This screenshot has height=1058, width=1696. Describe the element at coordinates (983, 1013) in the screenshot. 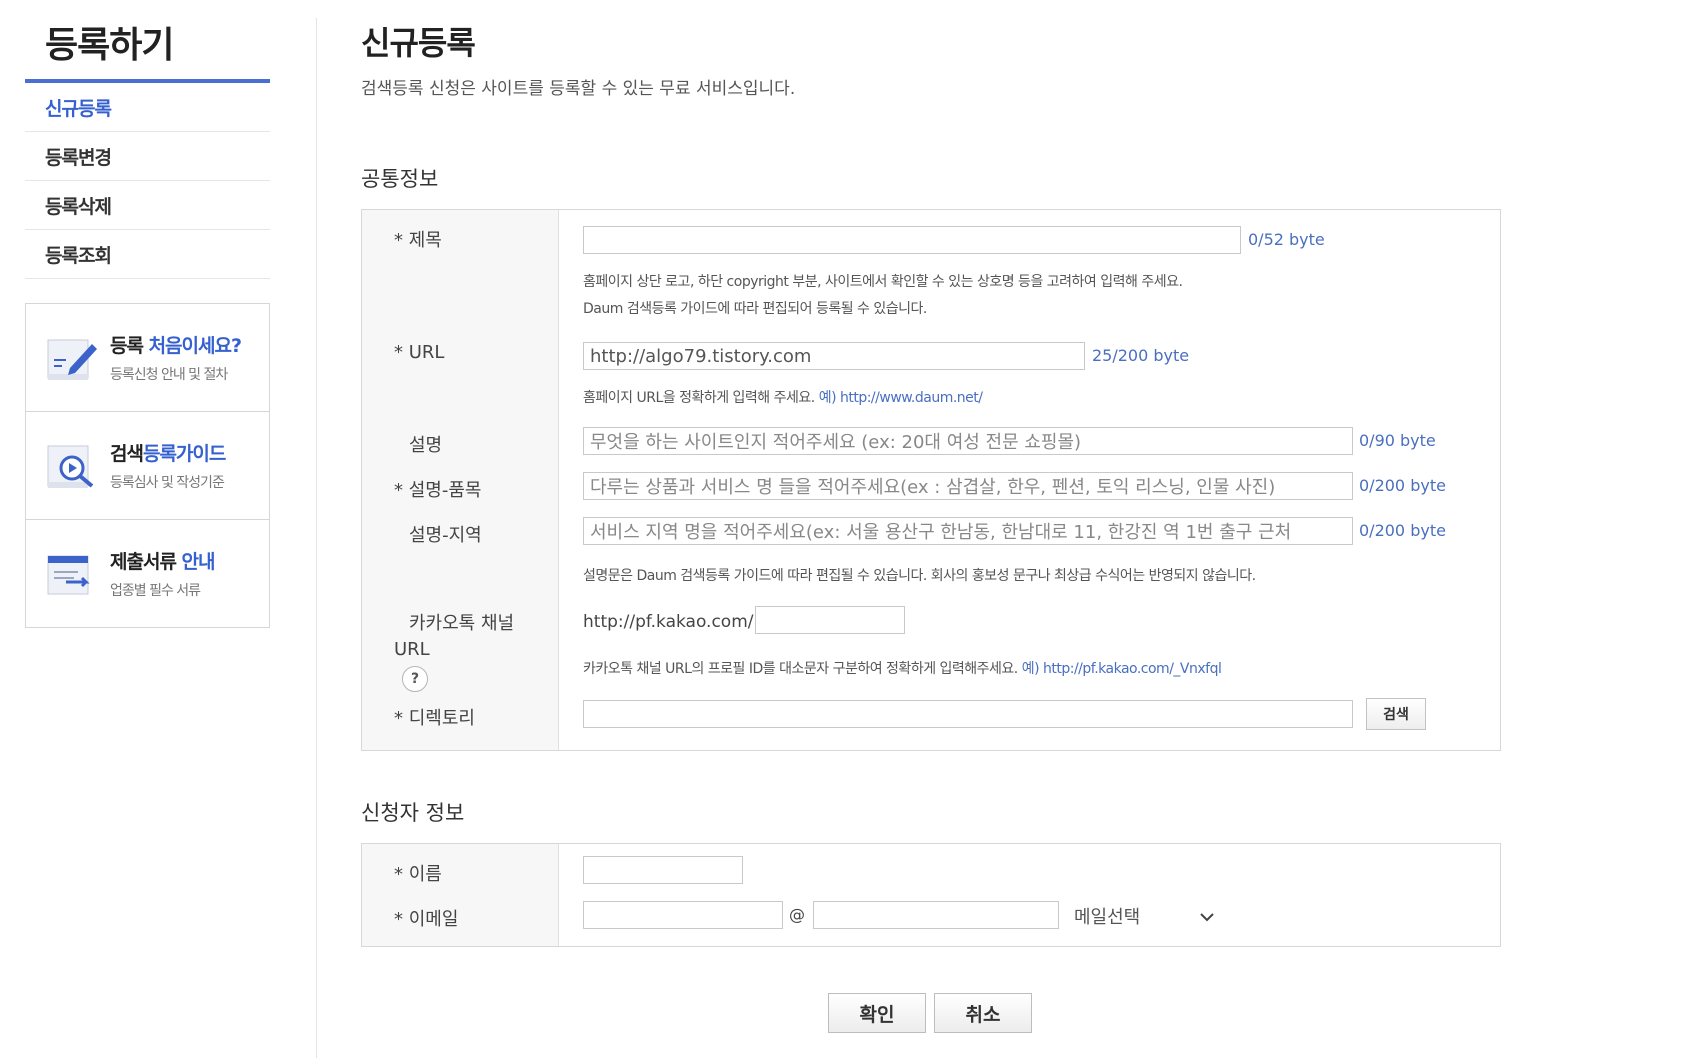

I see `cancel-button: 취소` at that location.